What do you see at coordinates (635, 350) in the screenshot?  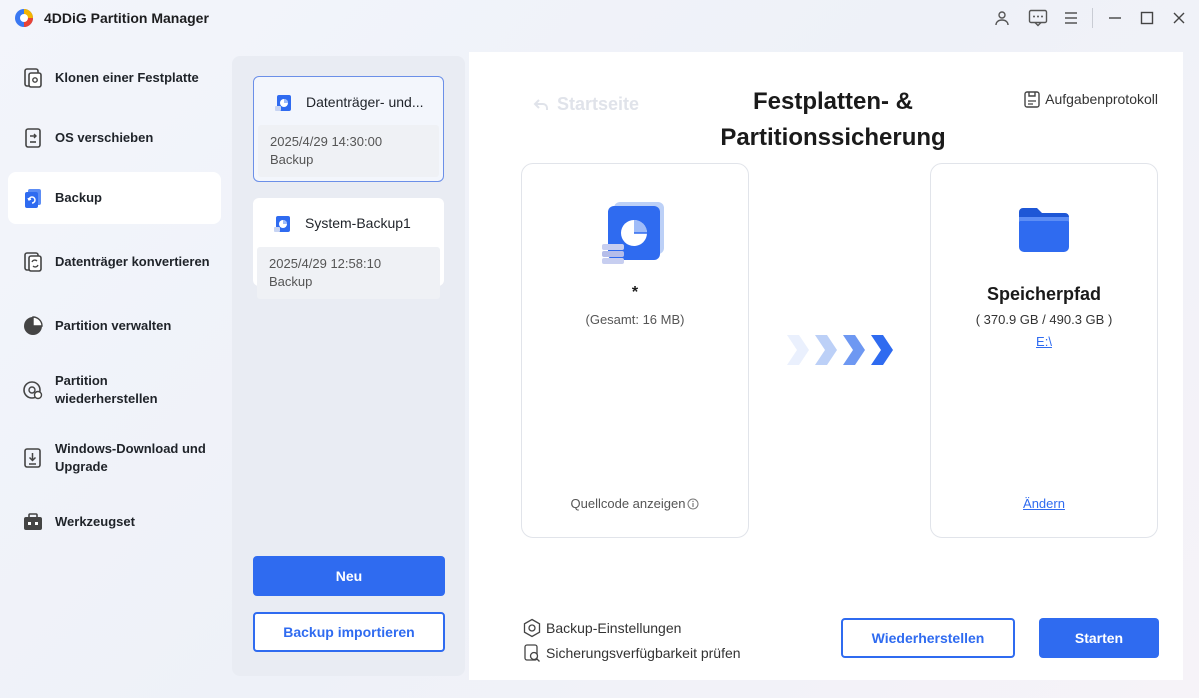 I see `source-box: * (Gesamt: 16 MB) Quellcode anzeigen` at bounding box center [635, 350].